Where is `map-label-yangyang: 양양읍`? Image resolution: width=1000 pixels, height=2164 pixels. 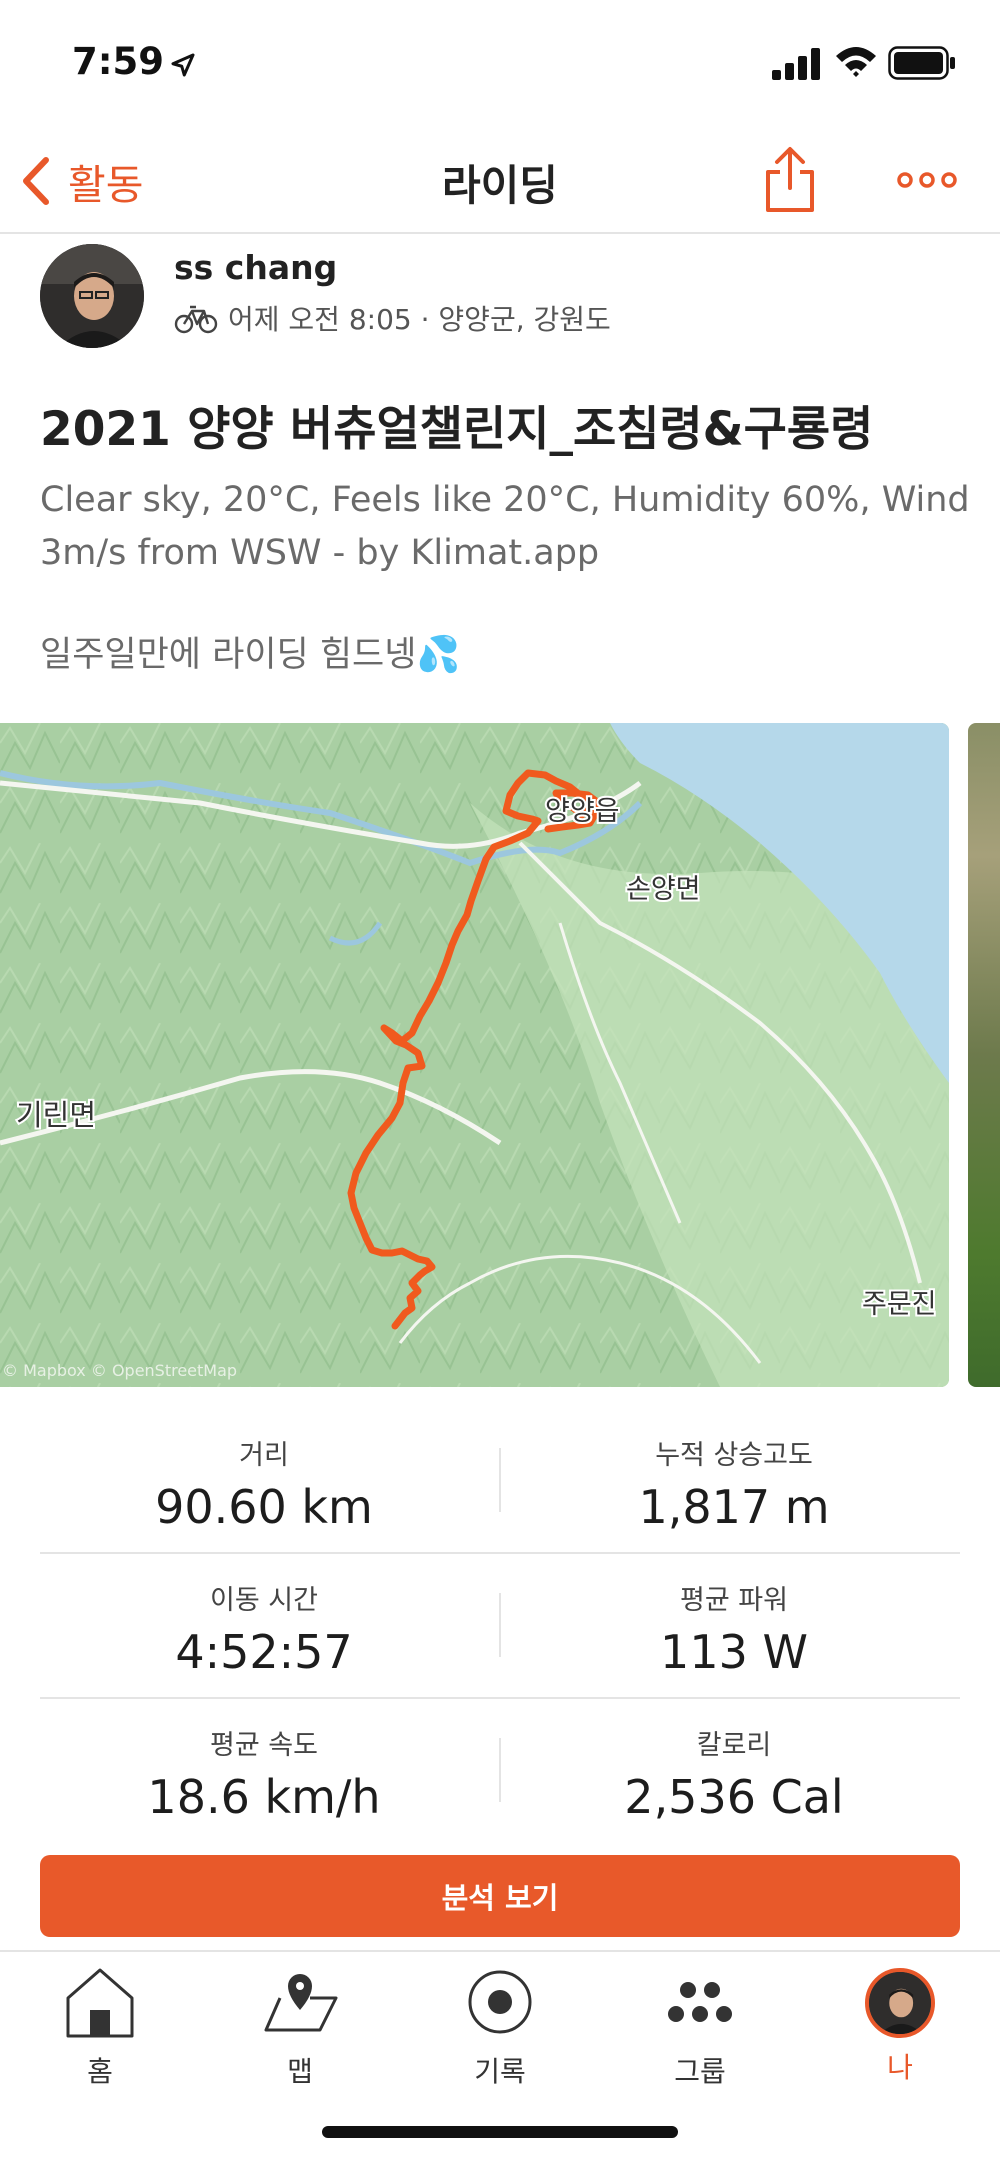 map-label-yangyang: 양양읍 is located at coordinates (582, 811).